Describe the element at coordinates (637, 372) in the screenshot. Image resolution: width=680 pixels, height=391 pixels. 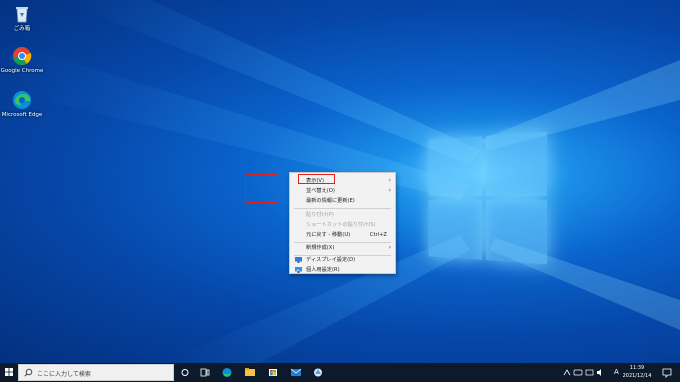
I see `clock: 11:39 2021/12/14` at that location.